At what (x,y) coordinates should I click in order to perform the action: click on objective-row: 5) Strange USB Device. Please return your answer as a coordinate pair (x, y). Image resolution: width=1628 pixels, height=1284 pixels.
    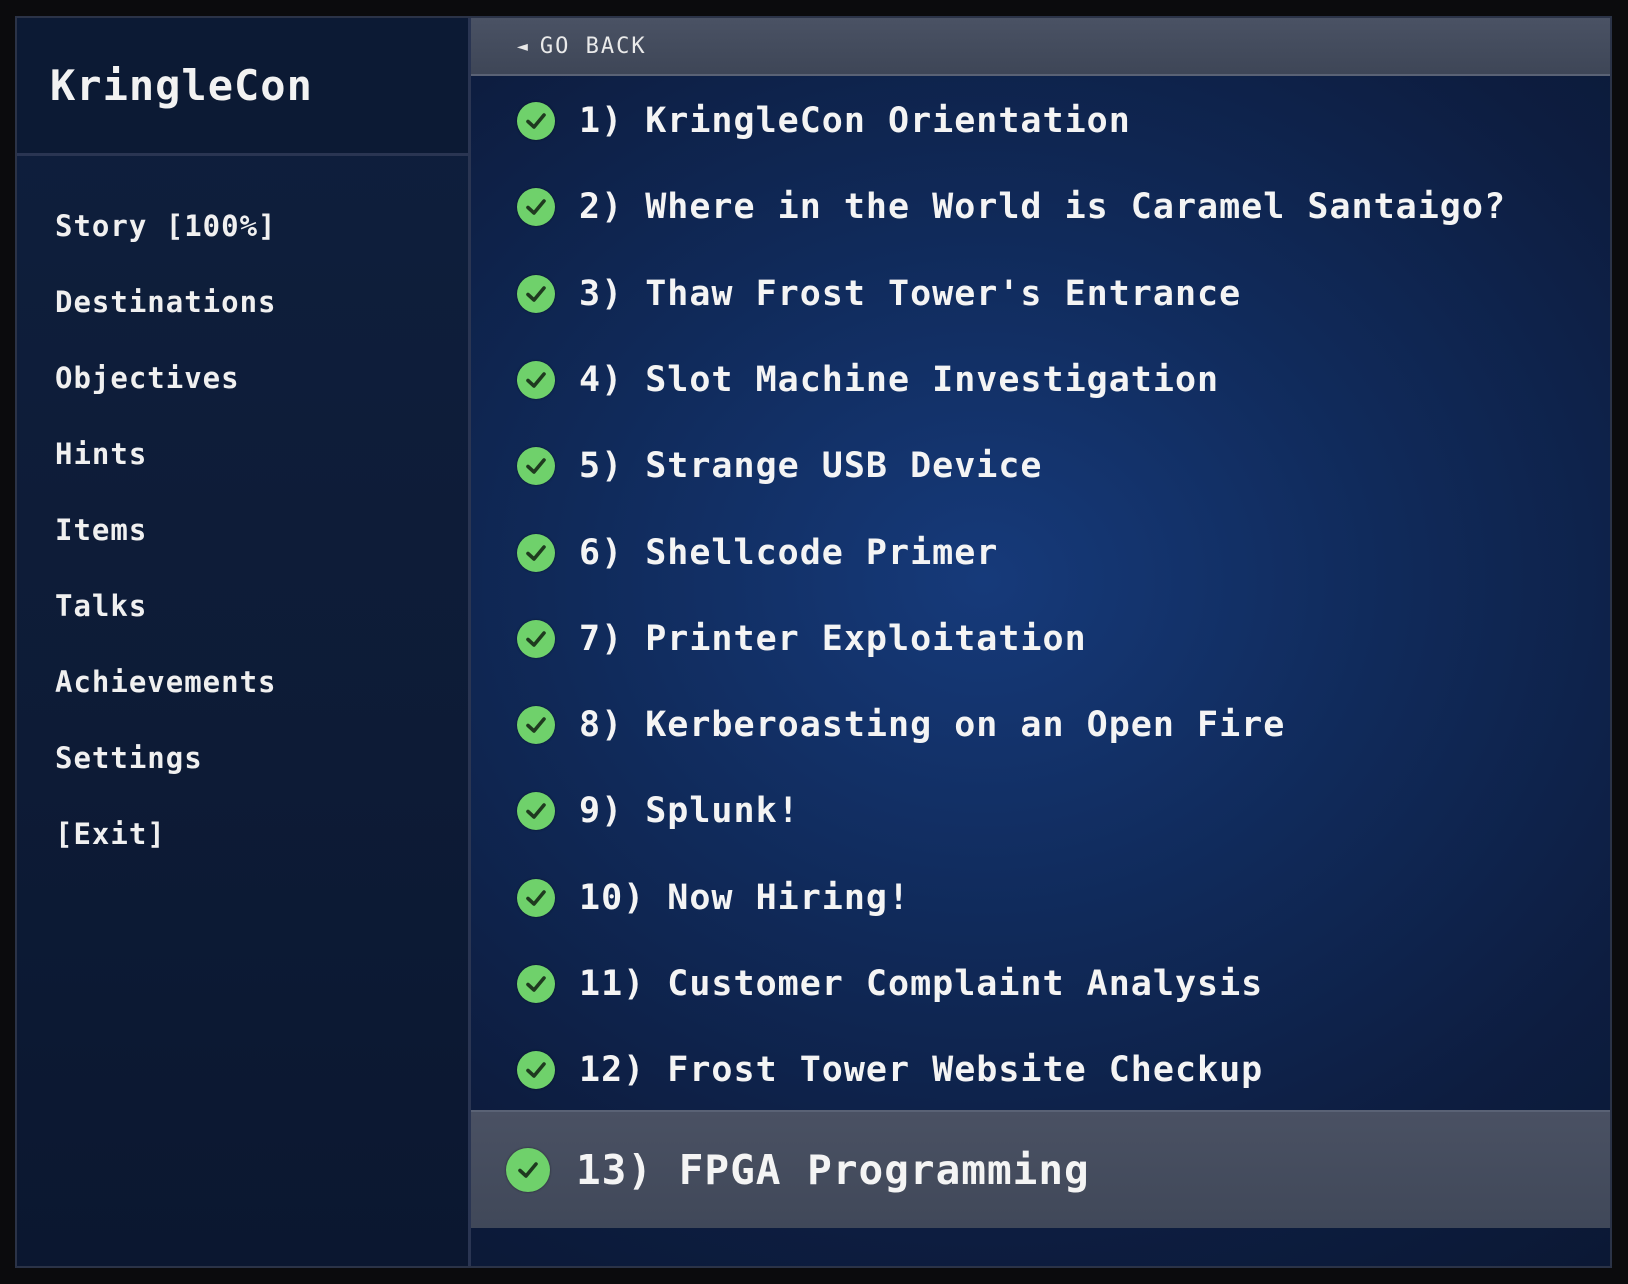
    Looking at the image, I should click on (1040, 465).